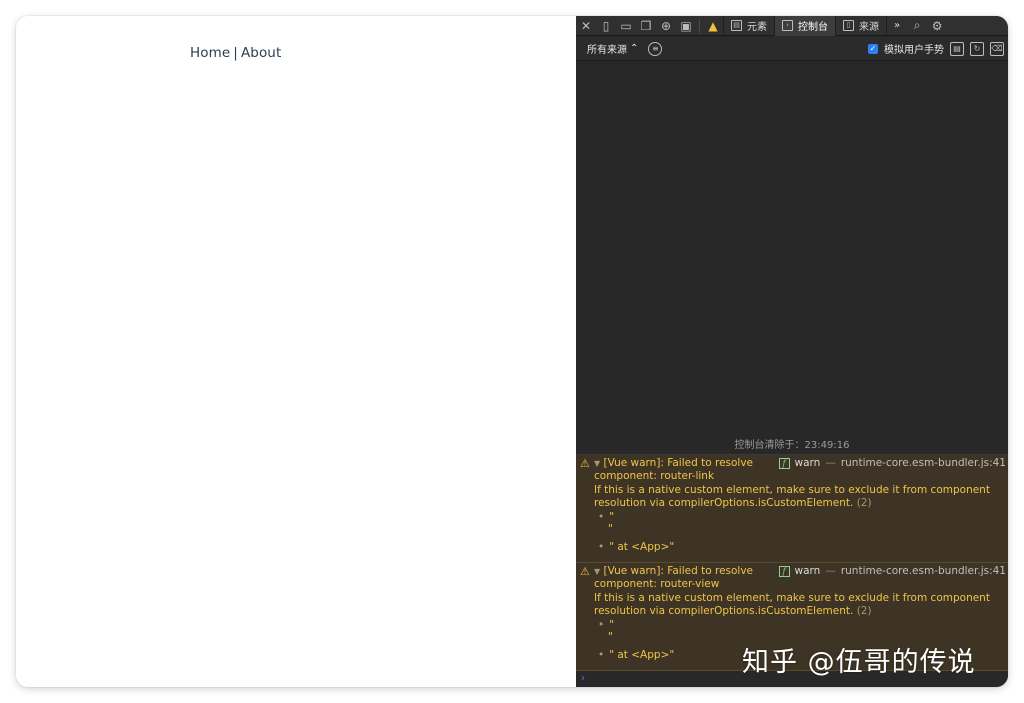 Image resolution: width=1024 pixels, height=703 pixels. Describe the element at coordinates (997, 48) in the screenshot. I see `clear-console-icon: ⌫` at that location.